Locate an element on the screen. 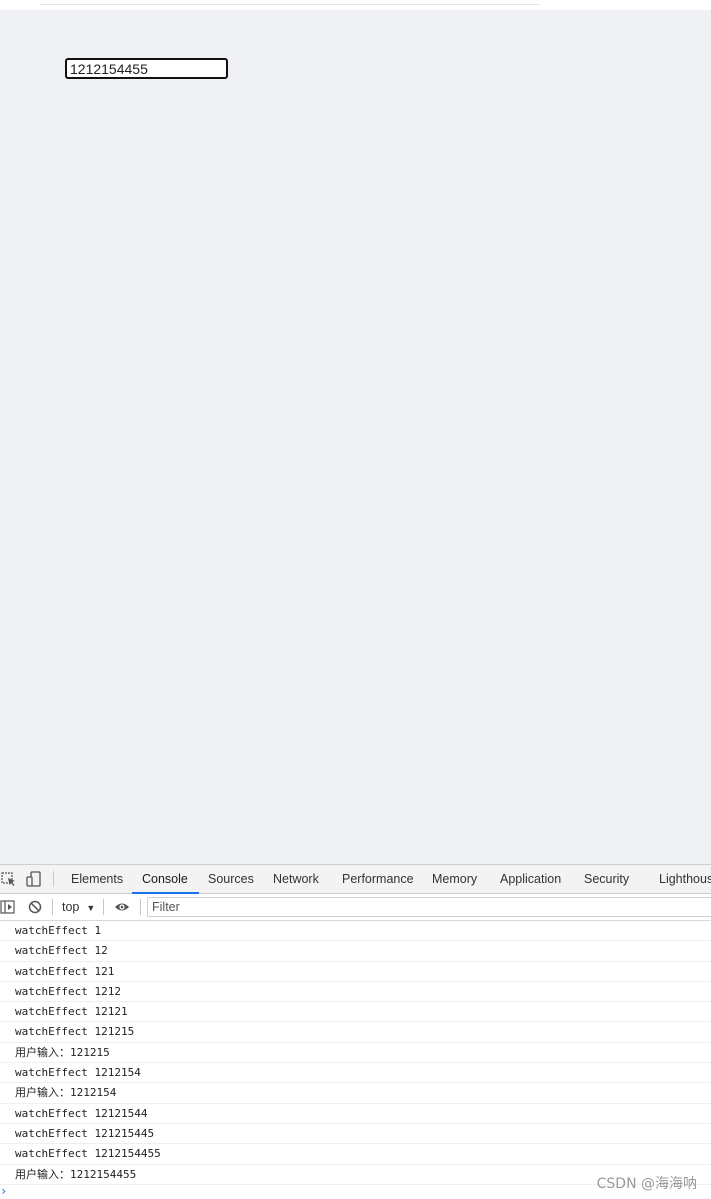 Image resolution: width=711 pixels, height=1199 pixels. console-filterbar: top ▼ is located at coordinates (355, 907).